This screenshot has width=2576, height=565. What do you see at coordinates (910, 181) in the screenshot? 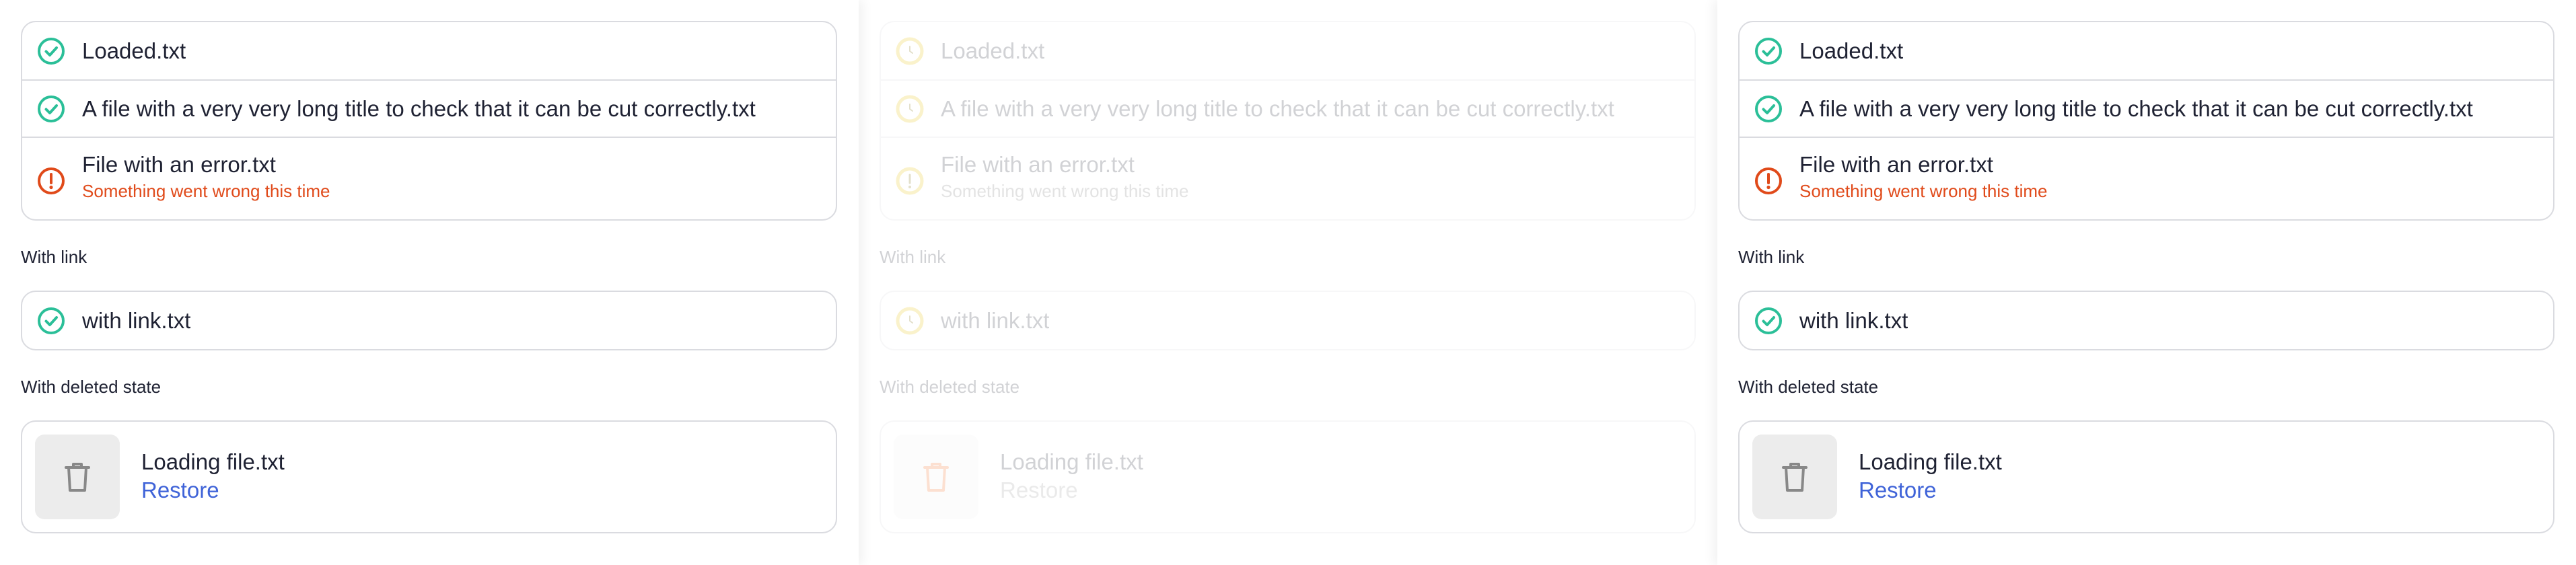
I see `warning-circle-icon` at bounding box center [910, 181].